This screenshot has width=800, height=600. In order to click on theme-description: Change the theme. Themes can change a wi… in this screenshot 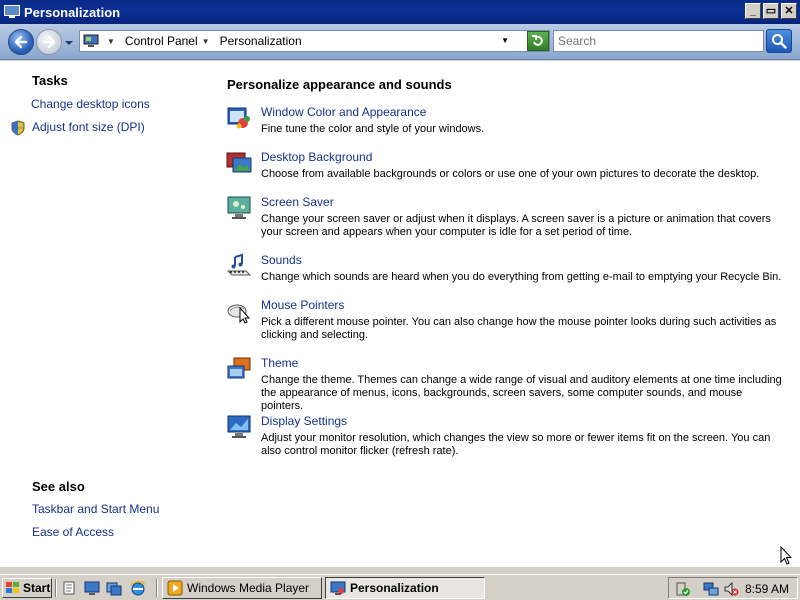, I will do `click(521, 393)`.